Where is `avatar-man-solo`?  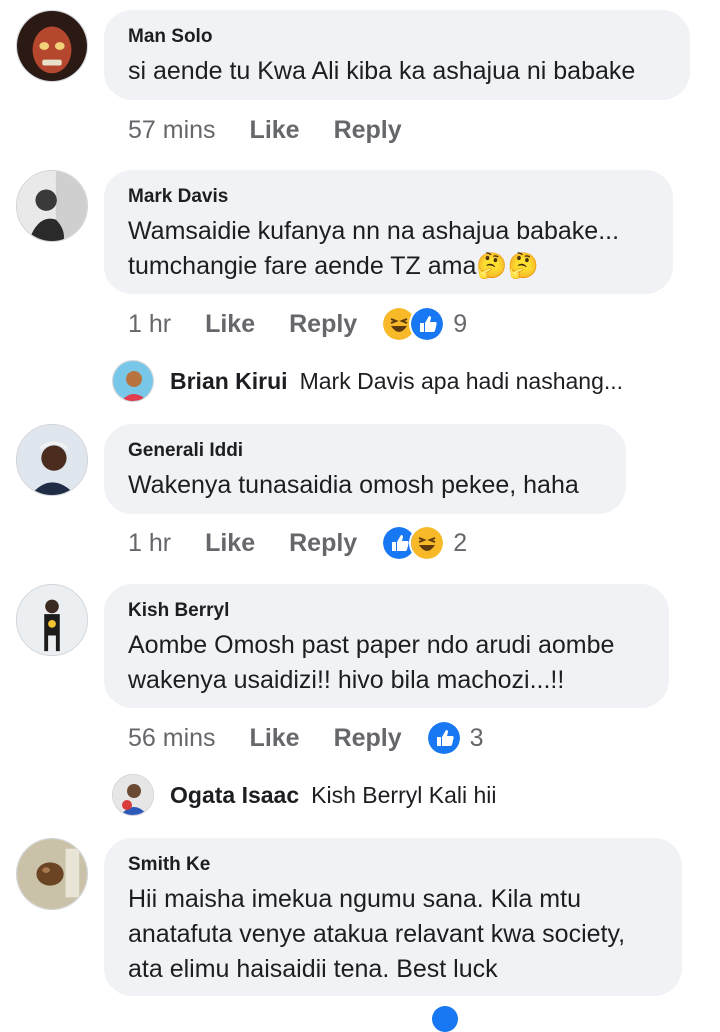 avatar-man-solo is located at coordinates (52, 46).